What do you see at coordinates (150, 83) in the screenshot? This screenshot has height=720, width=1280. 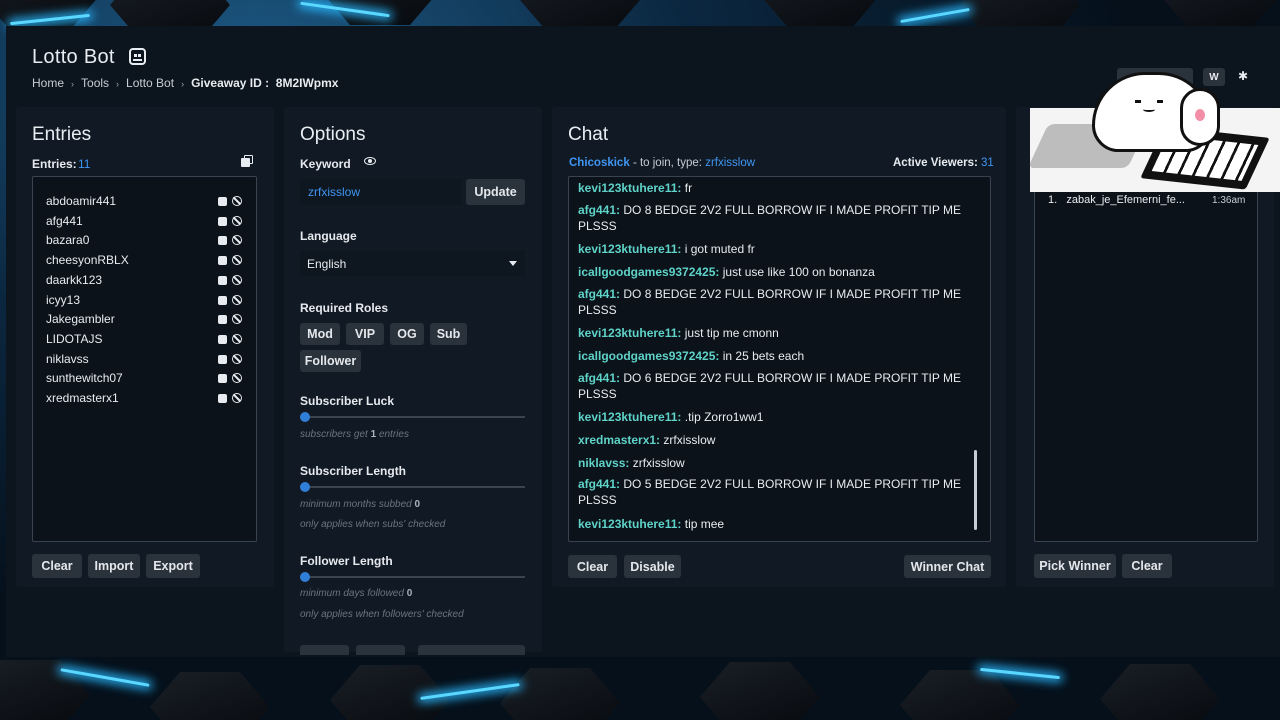 I see `breadcrumb-lotto: Lotto Bot` at bounding box center [150, 83].